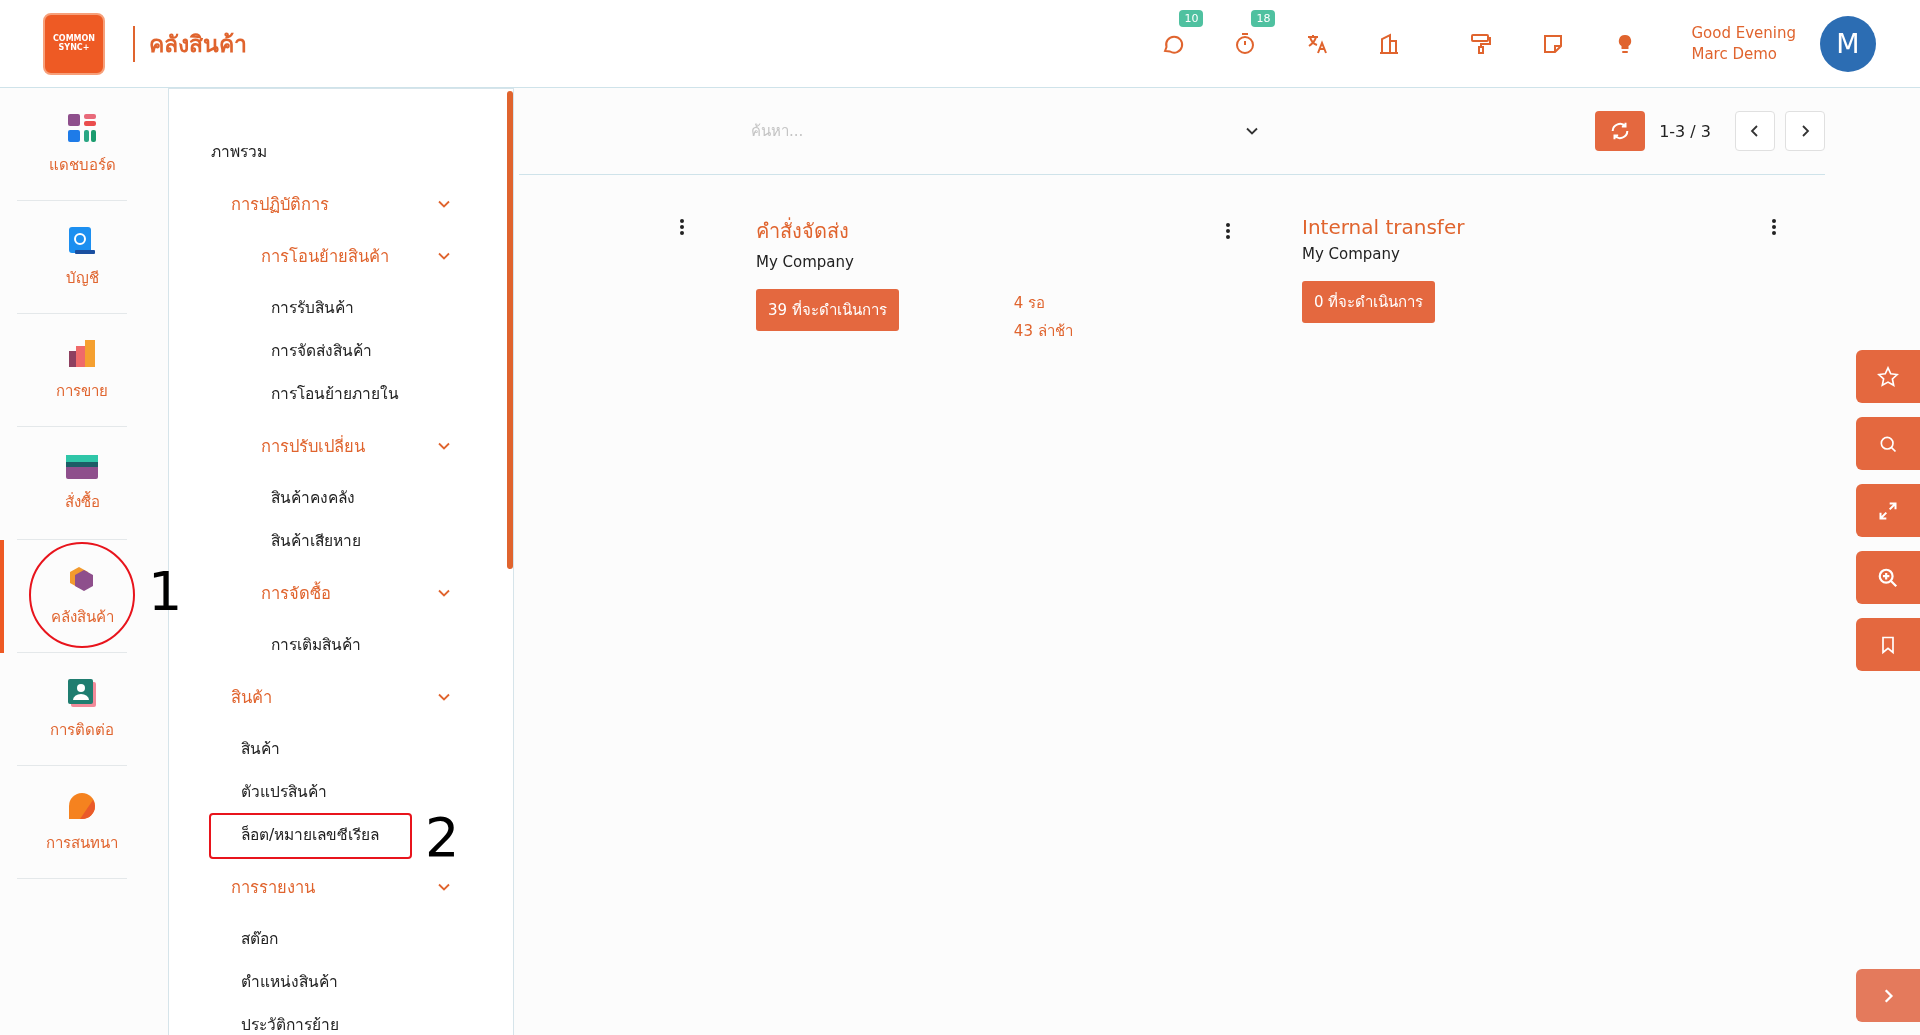 Image resolution: width=1920 pixels, height=1035 pixels. Describe the element at coordinates (82, 805) in the screenshot. I see `chat-bubble-icon` at that location.